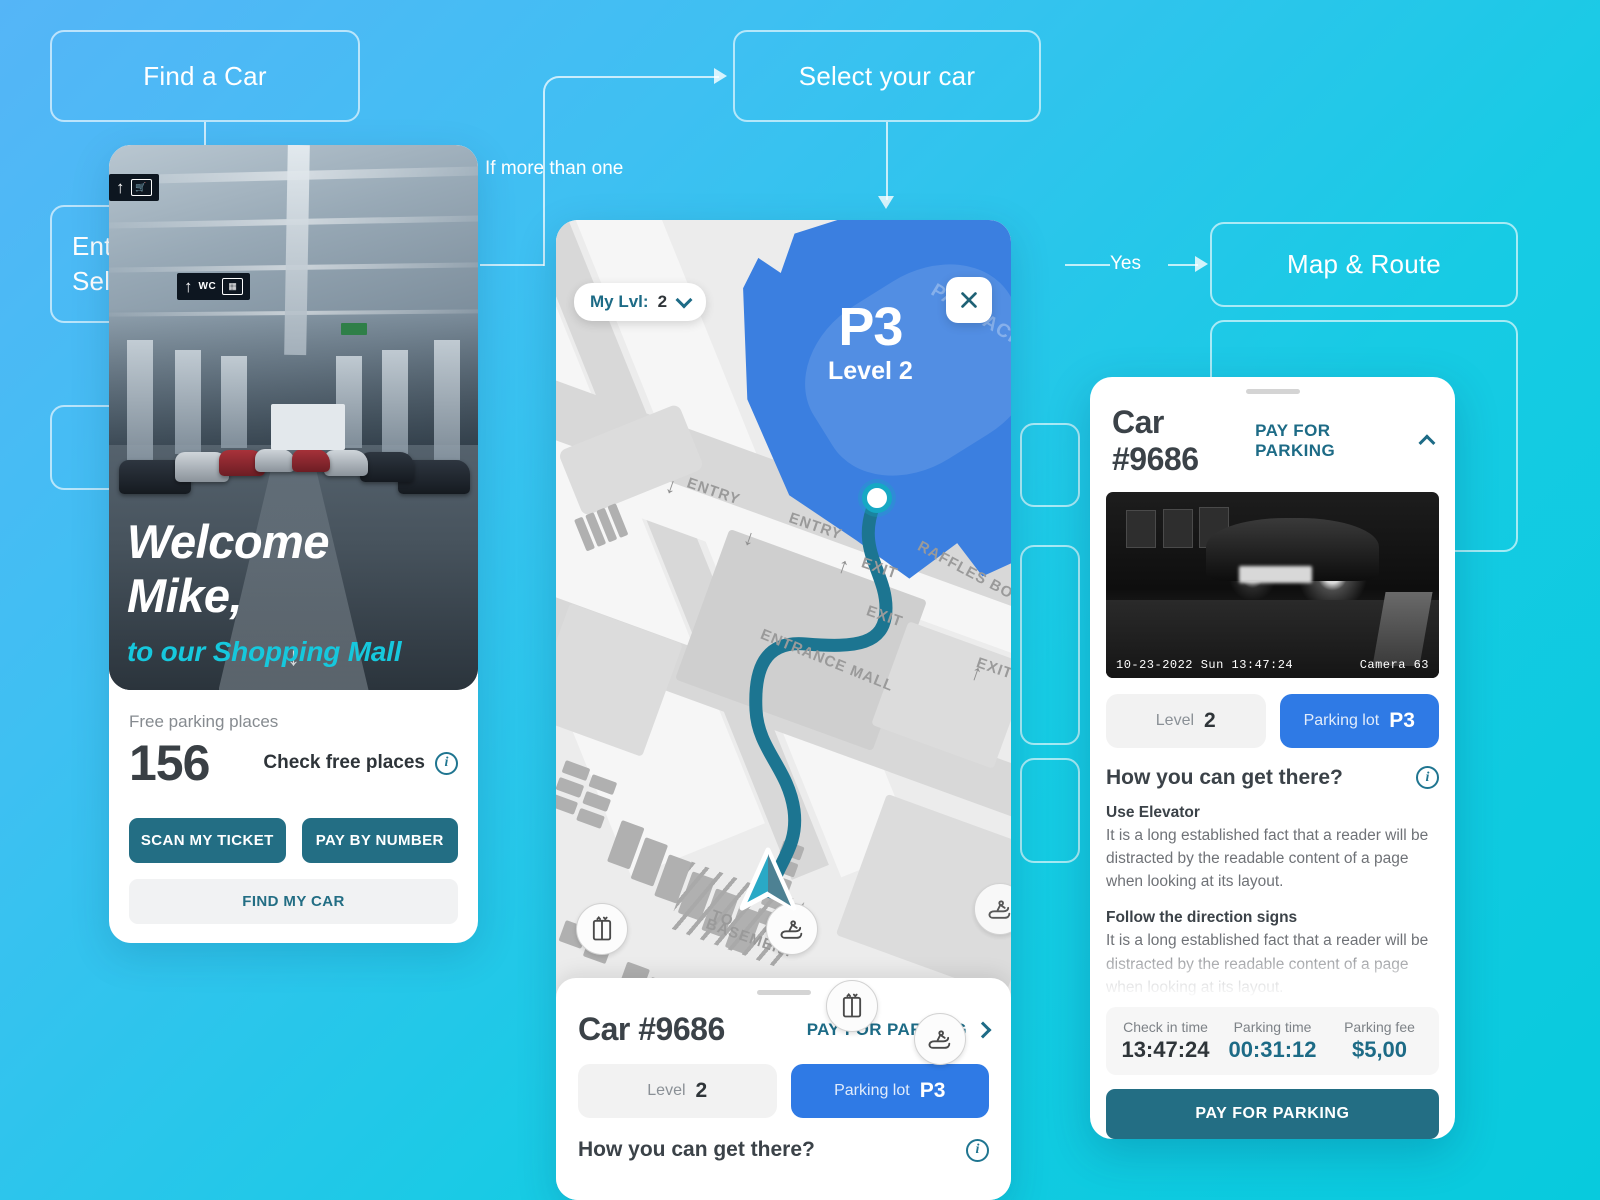 This screenshot has width=1600, height=1200. What do you see at coordinates (141, 187) in the screenshot?
I see `baggage-cart-icon: 🛒` at bounding box center [141, 187].